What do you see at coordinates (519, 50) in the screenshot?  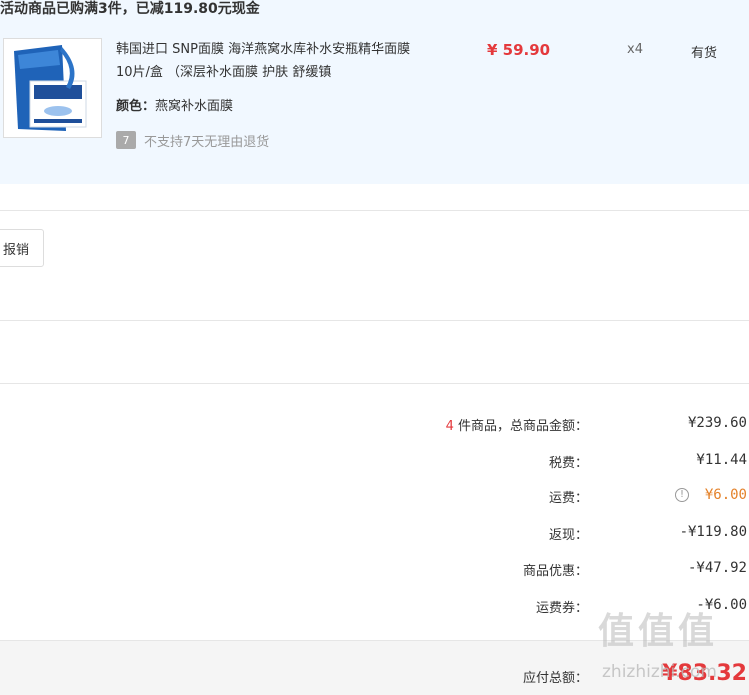 I see `product-price: ¥ 59.90` at bounding box center [519, 50].